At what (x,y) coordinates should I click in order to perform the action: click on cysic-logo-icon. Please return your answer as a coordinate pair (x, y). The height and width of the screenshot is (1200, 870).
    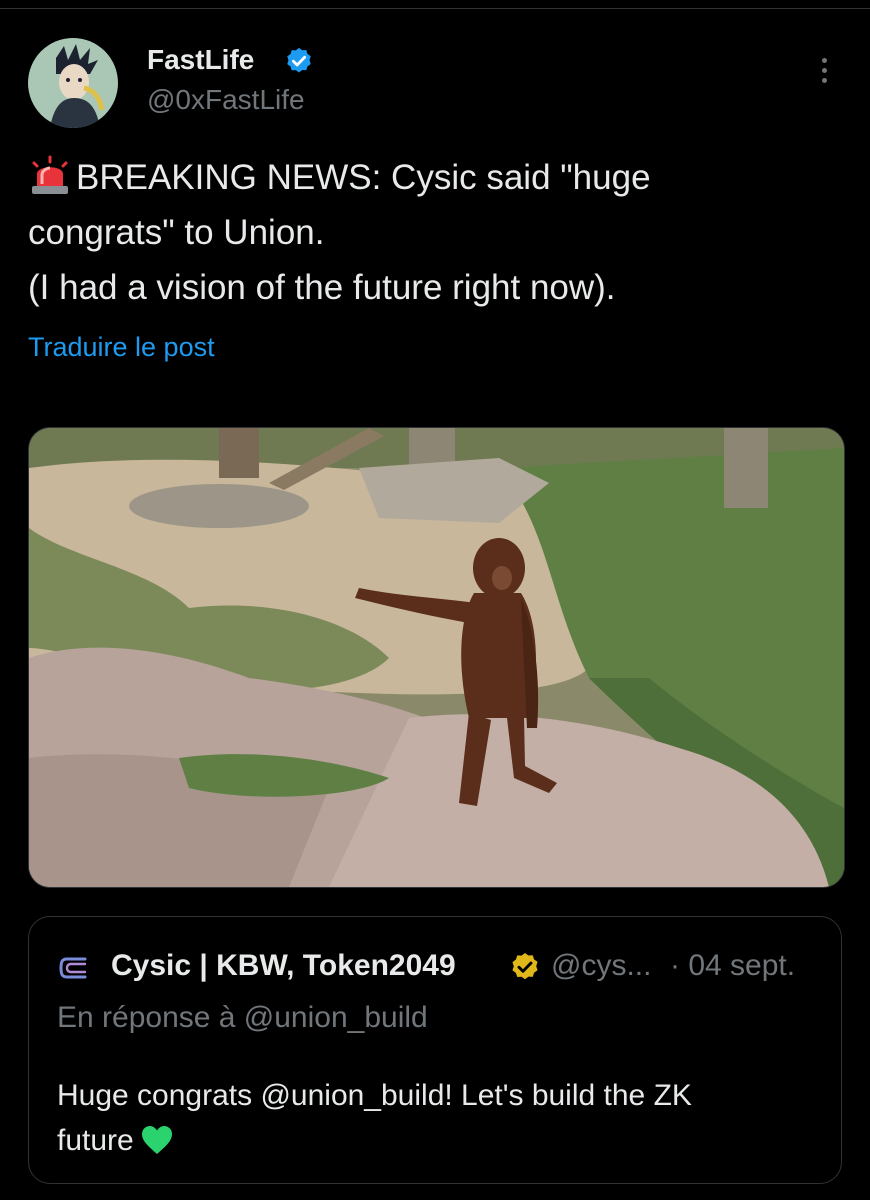
    Looking at the image, I should click on (73, 968).